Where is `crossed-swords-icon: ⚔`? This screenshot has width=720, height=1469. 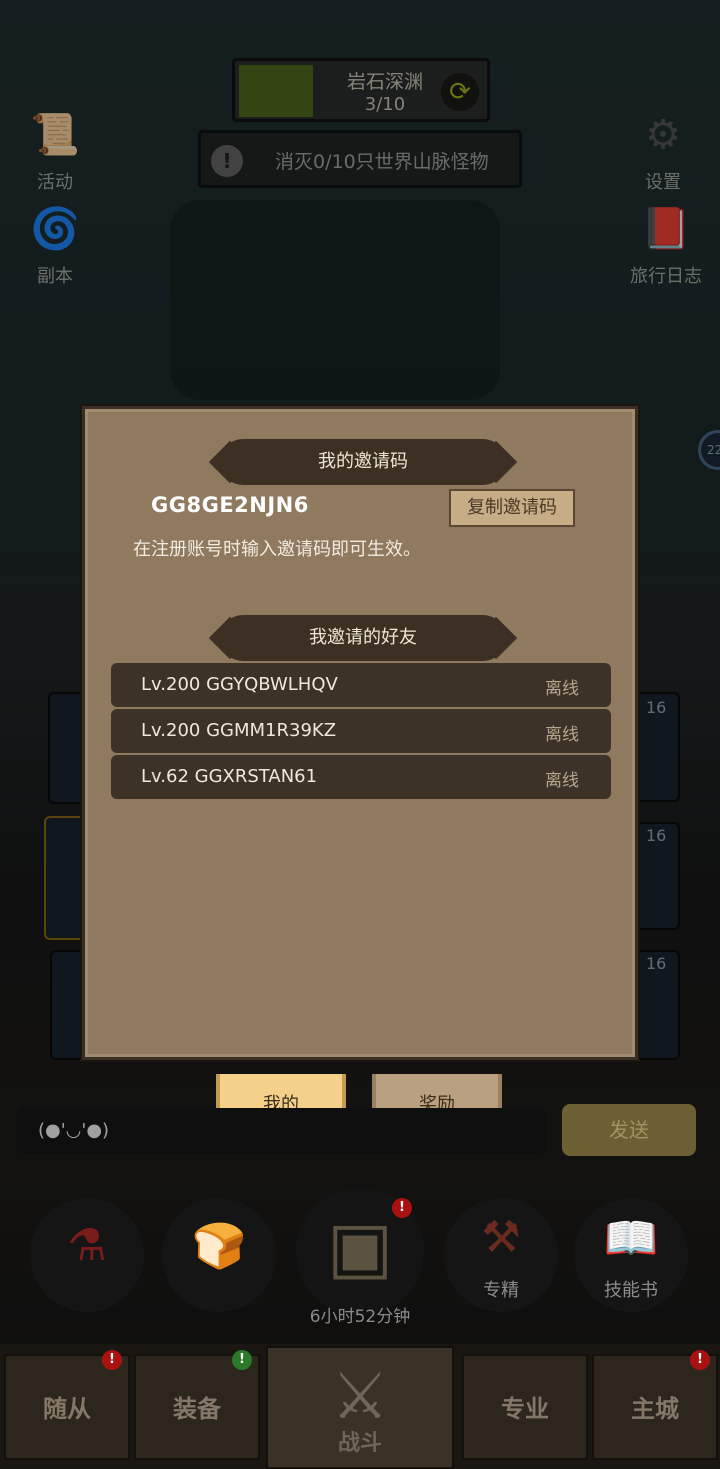
crossed-swords-icon: ⚔ is located at coordinates (360, 1397).